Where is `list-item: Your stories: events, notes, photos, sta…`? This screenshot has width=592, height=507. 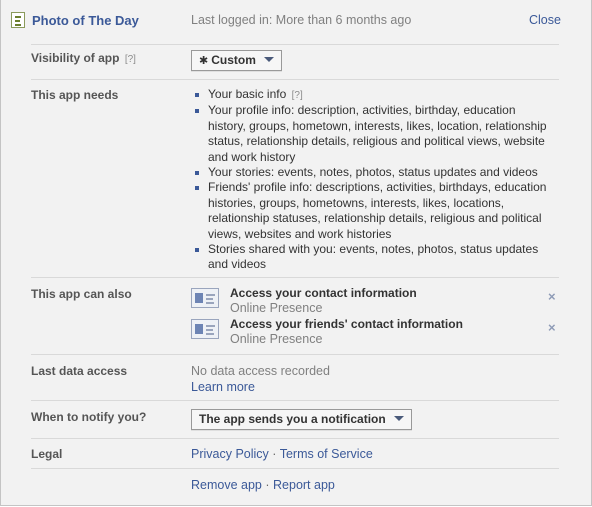 list-item: Your stories: events, notes, photos, sta… is located at coordinates (374, 172).